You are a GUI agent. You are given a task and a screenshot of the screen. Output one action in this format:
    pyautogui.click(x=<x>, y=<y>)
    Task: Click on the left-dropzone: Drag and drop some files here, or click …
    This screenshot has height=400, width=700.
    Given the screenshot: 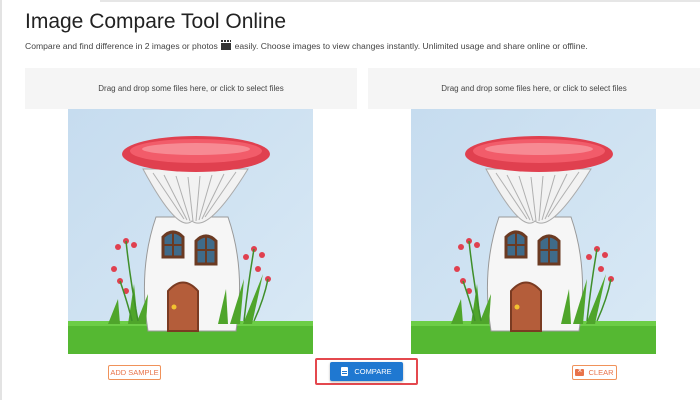 What is the action you would take?
    pyautogui.click(x=191, y=88)
    